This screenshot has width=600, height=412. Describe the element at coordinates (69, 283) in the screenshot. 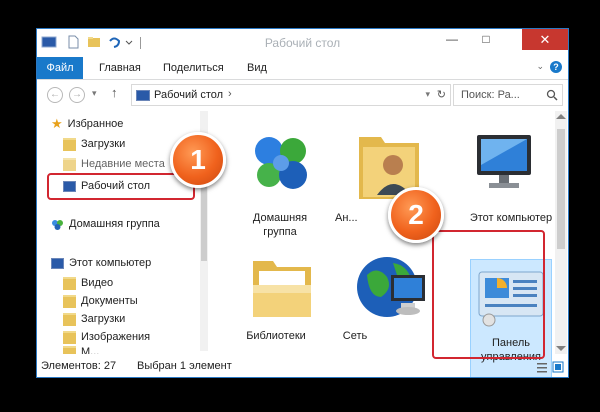

I see `video-folder-icon` at that location.